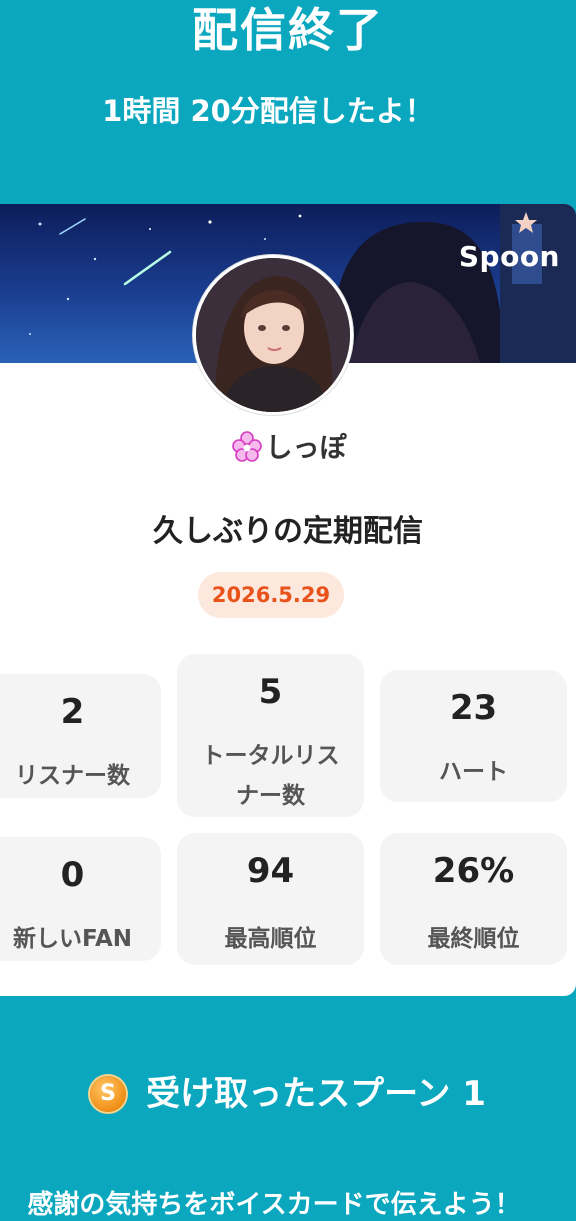  What do you see at coordinates (473, 939) in the screenshot?
I see `stat-final-rank-label: 最終順位` at bounding box center [473, 939].